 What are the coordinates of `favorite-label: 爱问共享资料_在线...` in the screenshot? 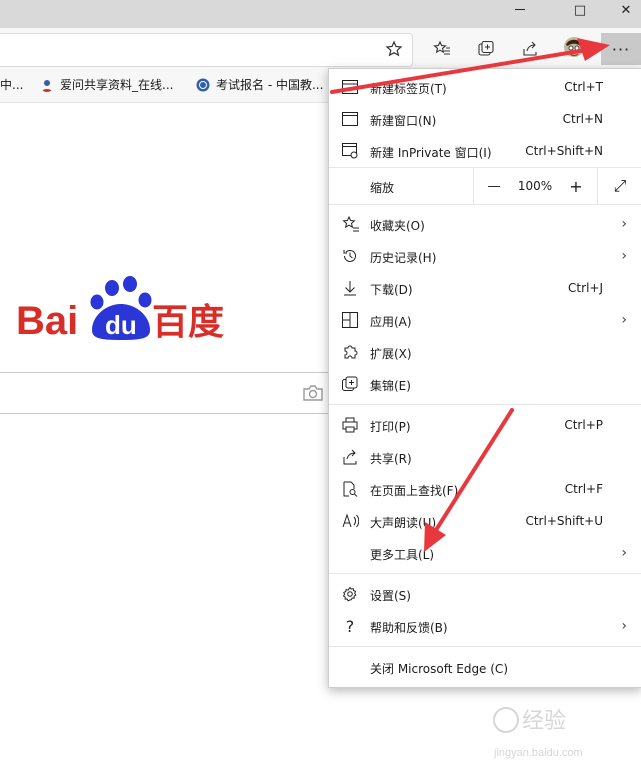 It's located at (117, 85).